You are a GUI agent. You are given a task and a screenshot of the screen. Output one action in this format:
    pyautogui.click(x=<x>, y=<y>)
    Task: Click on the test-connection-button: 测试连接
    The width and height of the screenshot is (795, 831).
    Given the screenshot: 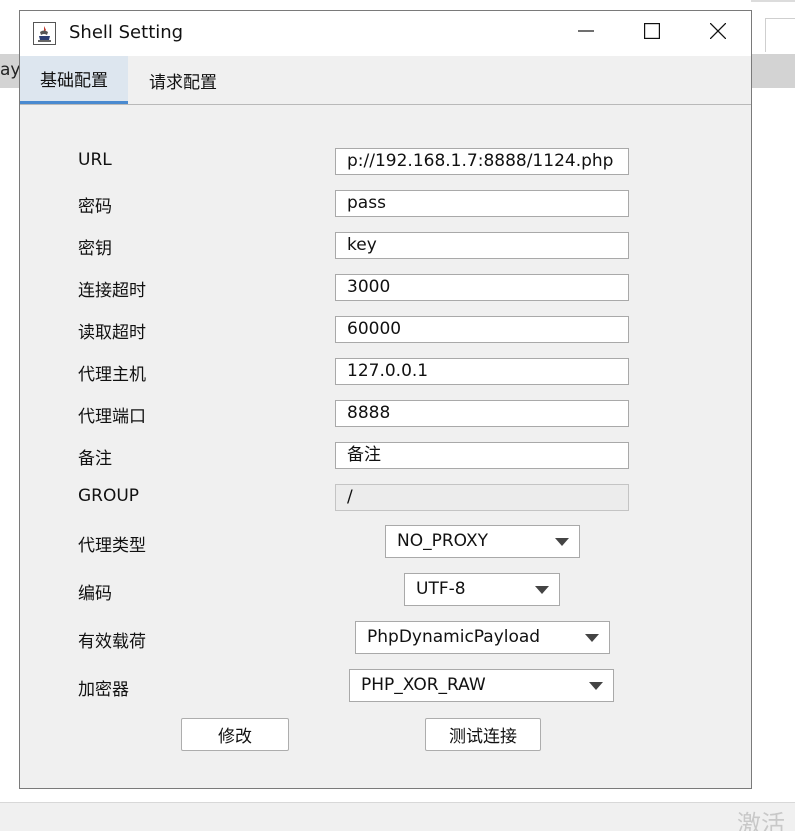 What is the action you would take?
    pyautogui.click(x=483, y=734)
    